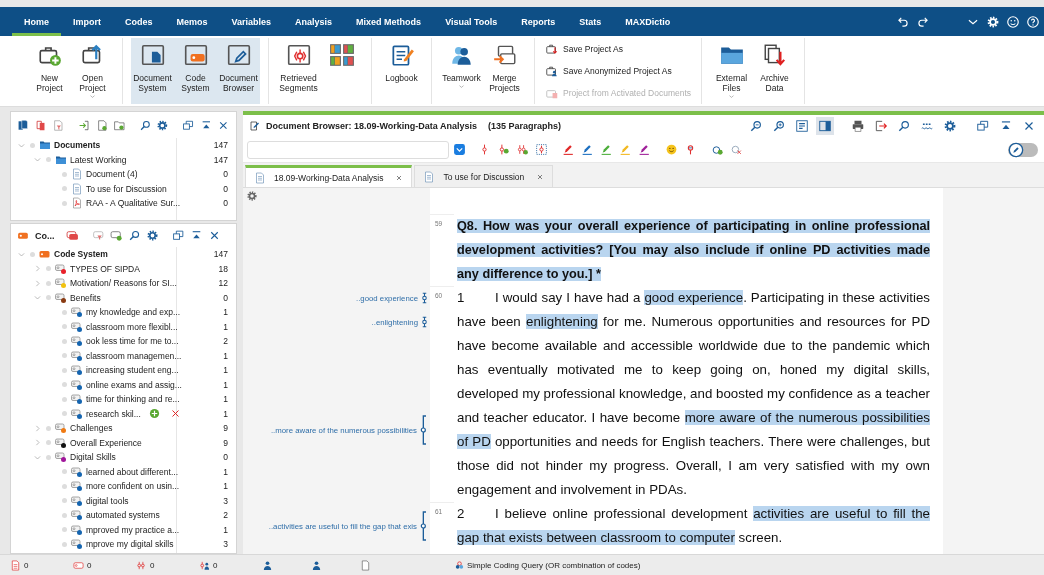  Describe the element at coordinates (238, 55) in the screenshot. I see `edit-window-icon` at that location.